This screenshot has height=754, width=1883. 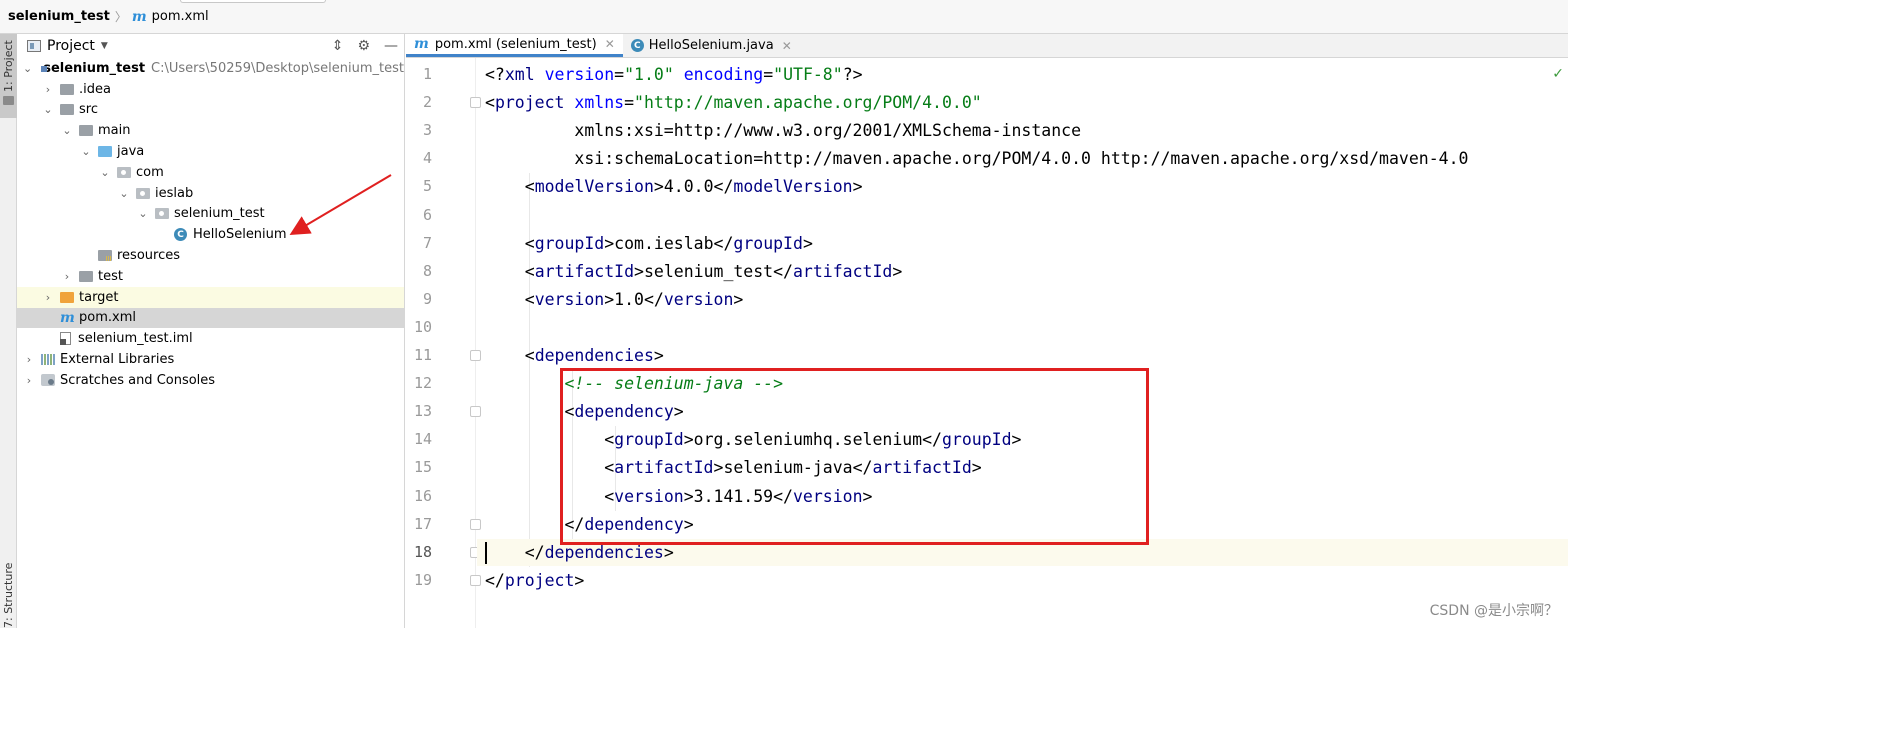 I want to click on collapse-all-icon: ⇕, so click(x=338, y=46).